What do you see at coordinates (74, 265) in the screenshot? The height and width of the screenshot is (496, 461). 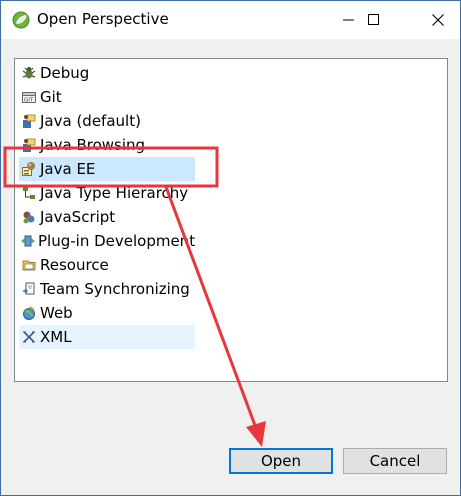 I see `list-item-label: Resource` at bounding box center [74, 265].